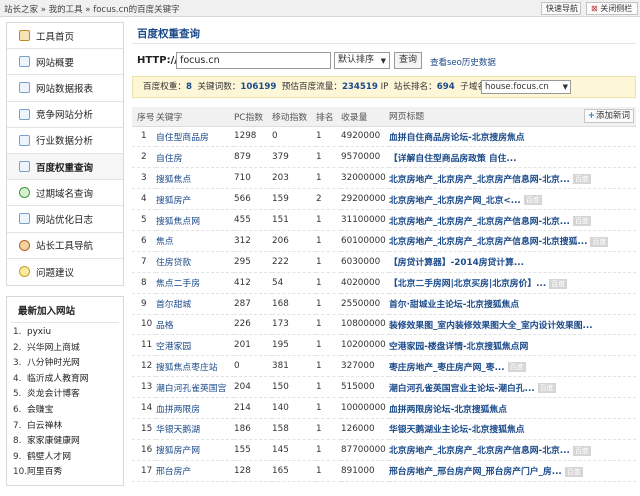 The height and width of the screenshot is (496, 640). I want to click on add-keyword-button: +添加新词, so click(608, 116).